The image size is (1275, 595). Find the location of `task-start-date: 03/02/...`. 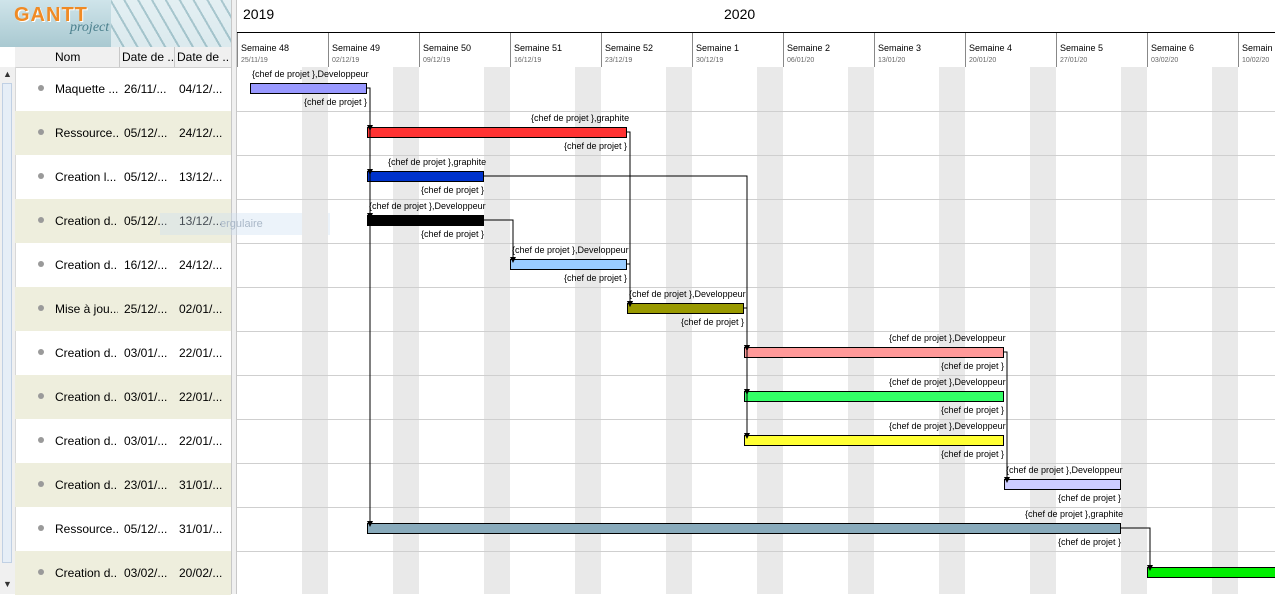

task-start-date: 03/02/... is located at coordinates (146, 573).